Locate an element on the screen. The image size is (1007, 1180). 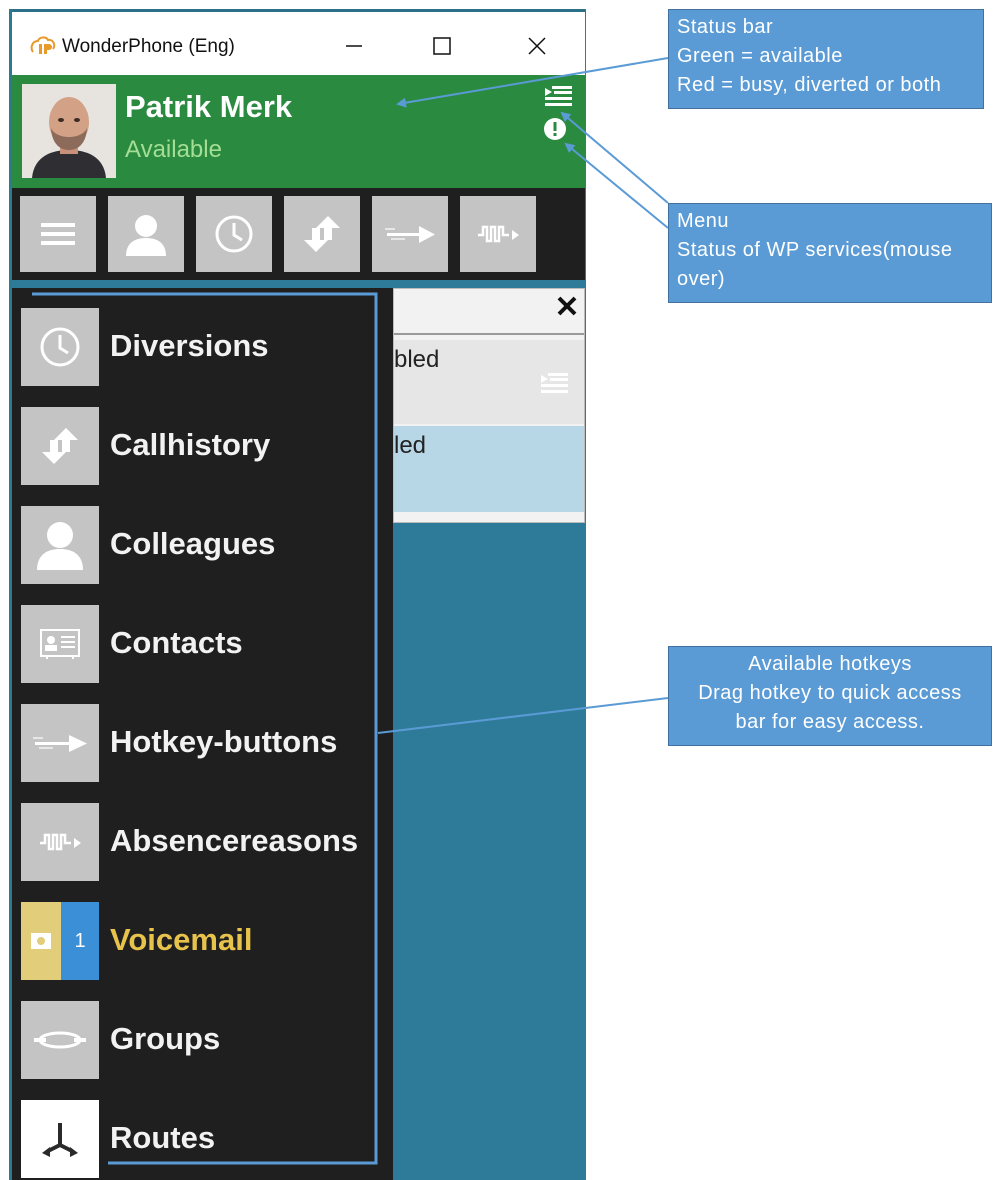
menu-item-hotkey-buttons: Hotkey-buttons is located at coordinates (206, 743).